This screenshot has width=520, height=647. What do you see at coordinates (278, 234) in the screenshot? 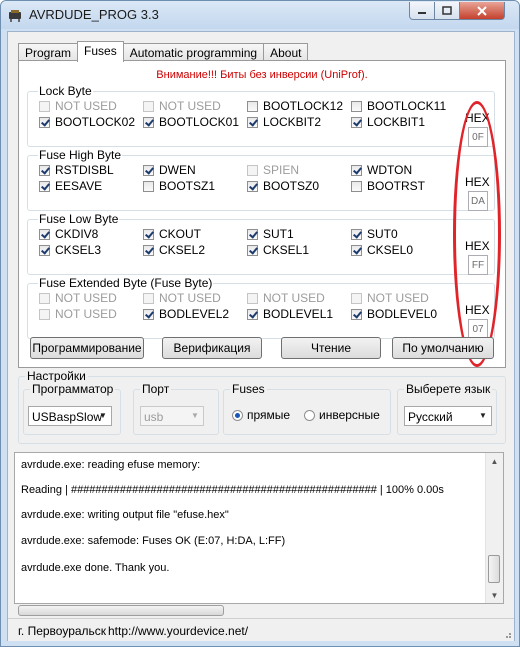
I see `fuse-bit-label: SUT1` at bounding box center [278, 234].